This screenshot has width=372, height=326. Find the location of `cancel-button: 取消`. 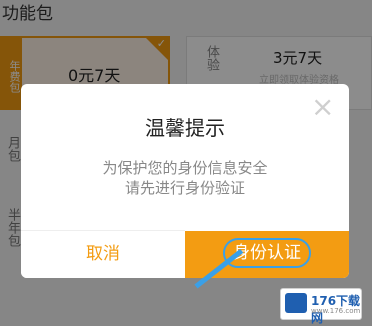

cancel-button: 取消 is located at coordinates (103, 254).